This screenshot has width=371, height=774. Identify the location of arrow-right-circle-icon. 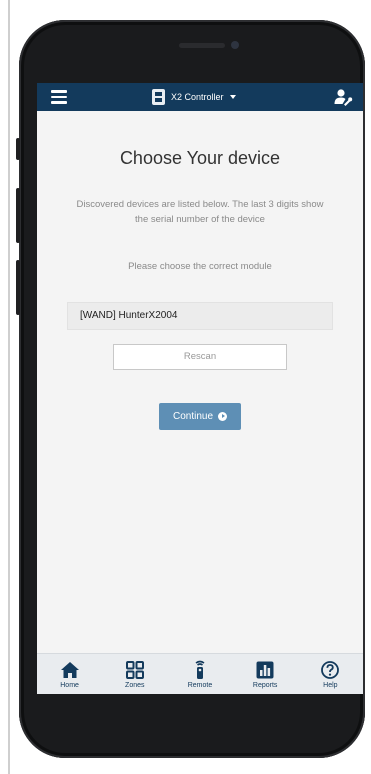
(223, 416).